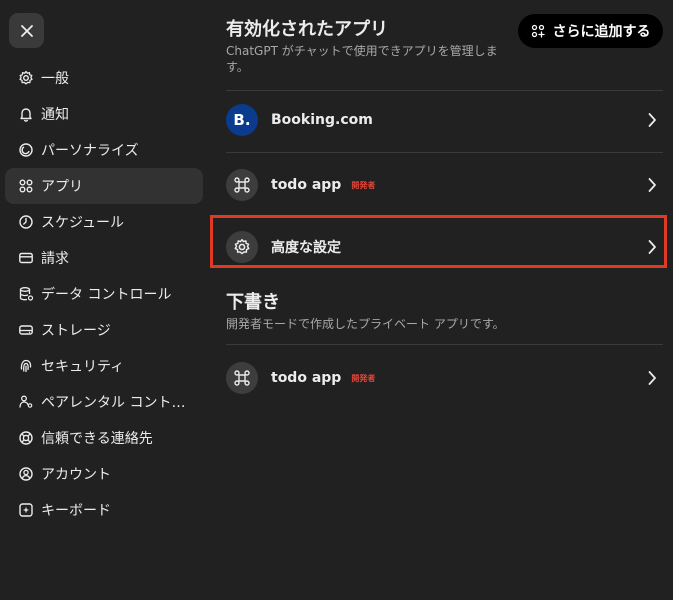 The width and height of the screenshot is (673, 600). I want to click on close-button, so click(26, 30).